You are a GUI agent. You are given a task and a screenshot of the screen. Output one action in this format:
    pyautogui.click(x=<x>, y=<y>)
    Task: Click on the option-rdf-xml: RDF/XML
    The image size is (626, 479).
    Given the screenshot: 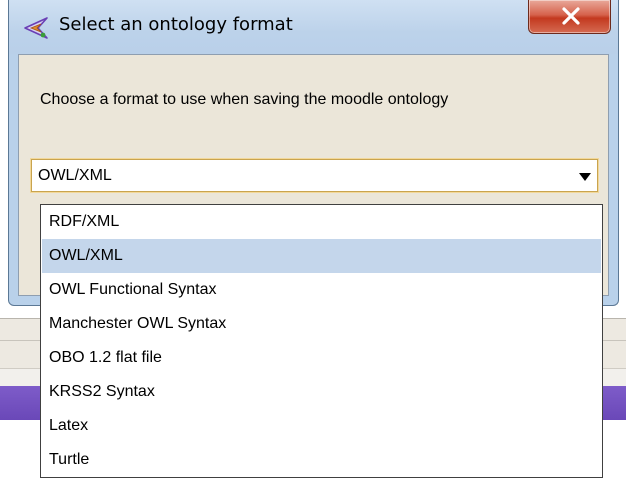 What is the action you would take?
    pyautogui.click(x=321, y=222)
    